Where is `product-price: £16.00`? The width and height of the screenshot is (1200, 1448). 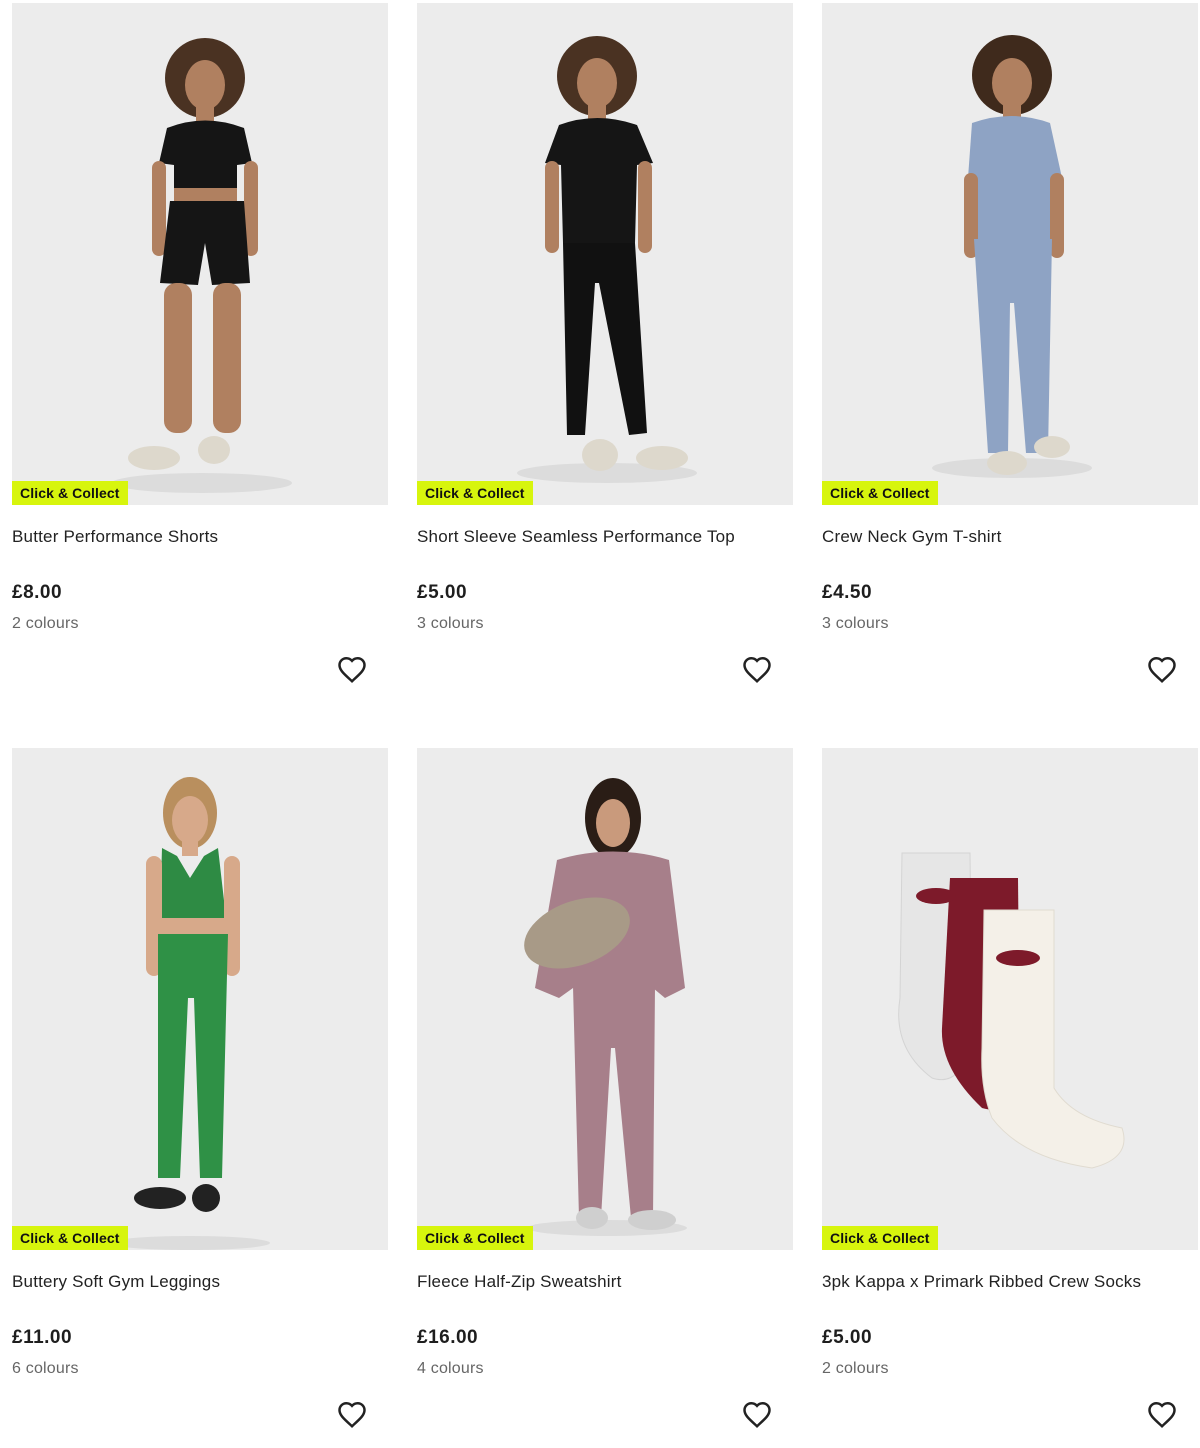 product-price: £16.00 is located at coordinates (448, 1337).